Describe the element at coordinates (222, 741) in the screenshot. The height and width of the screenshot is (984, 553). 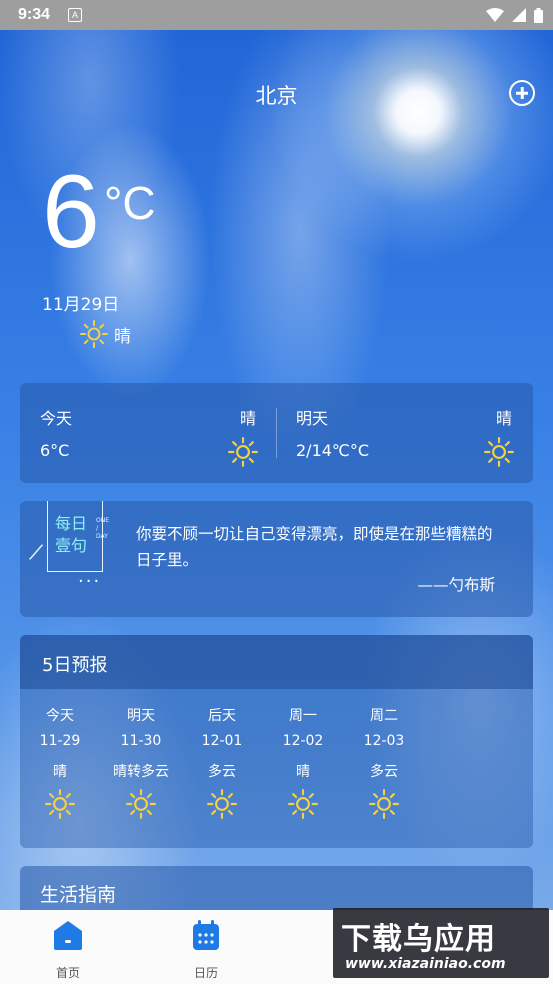
I see `forecast-day-date: 12-01` at that location.